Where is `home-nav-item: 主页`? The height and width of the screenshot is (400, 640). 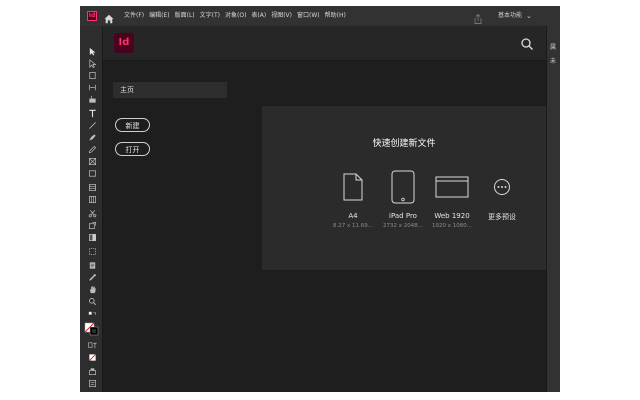
home-nav-item: 主页 is located at coordinates (170, 90).